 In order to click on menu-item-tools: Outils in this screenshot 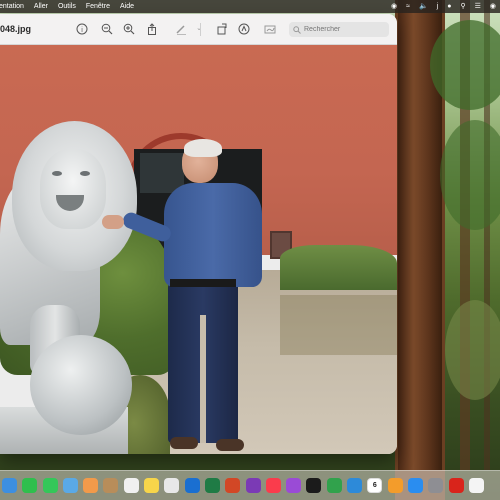, I will do `click(67, 6)`.